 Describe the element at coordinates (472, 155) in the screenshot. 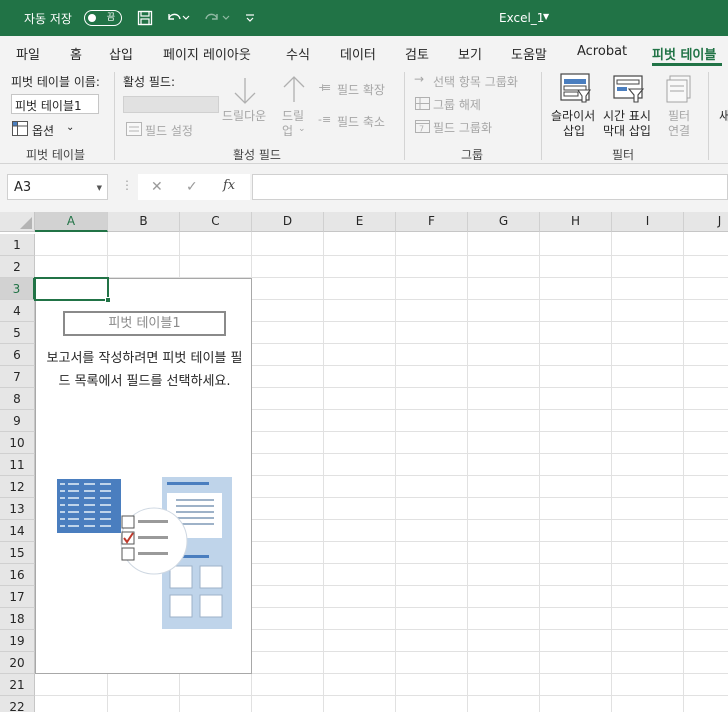

I see `group-label-group: 그룹` at that location.